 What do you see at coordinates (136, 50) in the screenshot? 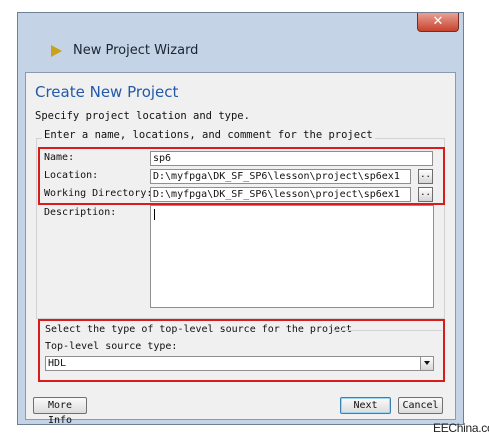
I see `window-title: New Project Wizard` at bounding box center [136, 50].